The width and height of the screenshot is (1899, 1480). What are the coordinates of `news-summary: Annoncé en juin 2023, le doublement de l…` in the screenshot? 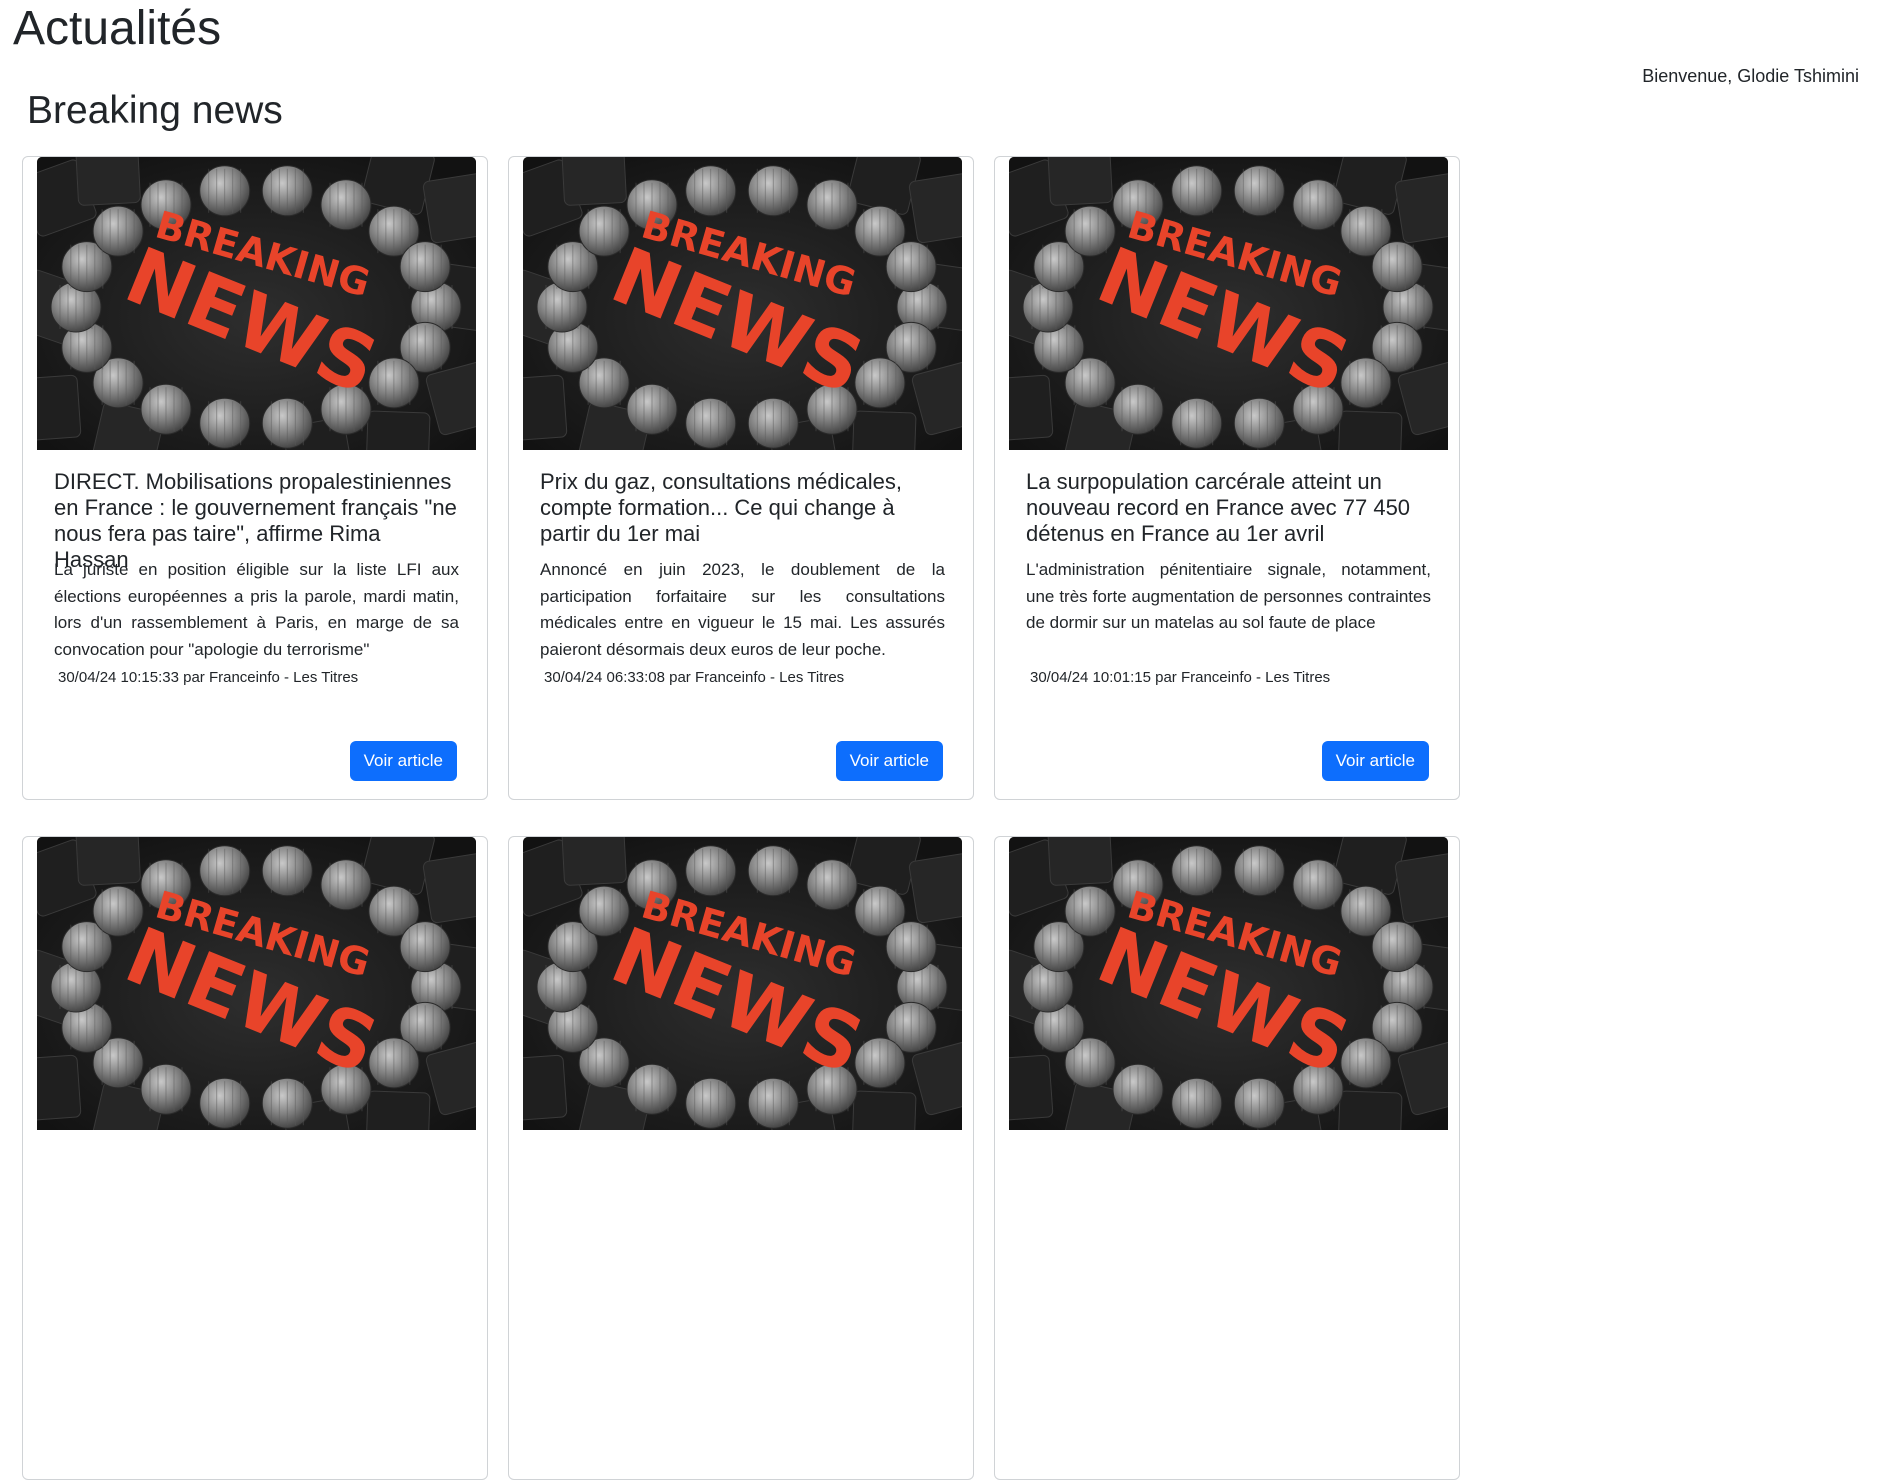 It's located at (742, 609).